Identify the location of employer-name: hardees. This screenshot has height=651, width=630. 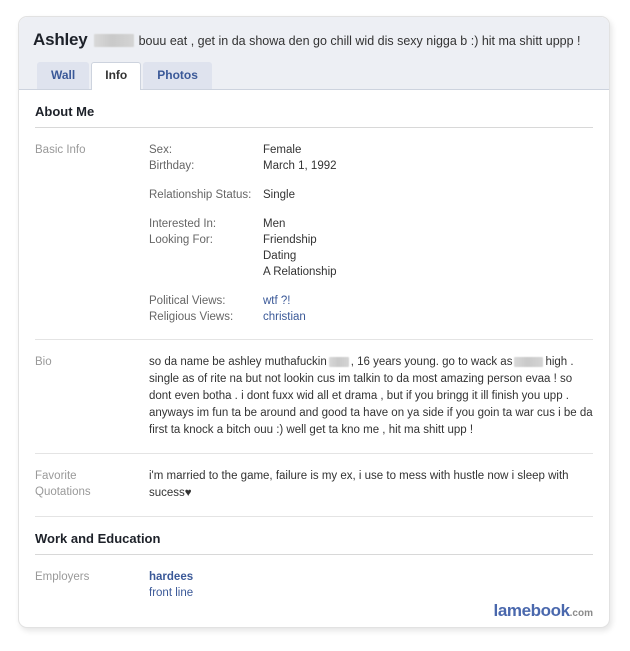
(371, 577).